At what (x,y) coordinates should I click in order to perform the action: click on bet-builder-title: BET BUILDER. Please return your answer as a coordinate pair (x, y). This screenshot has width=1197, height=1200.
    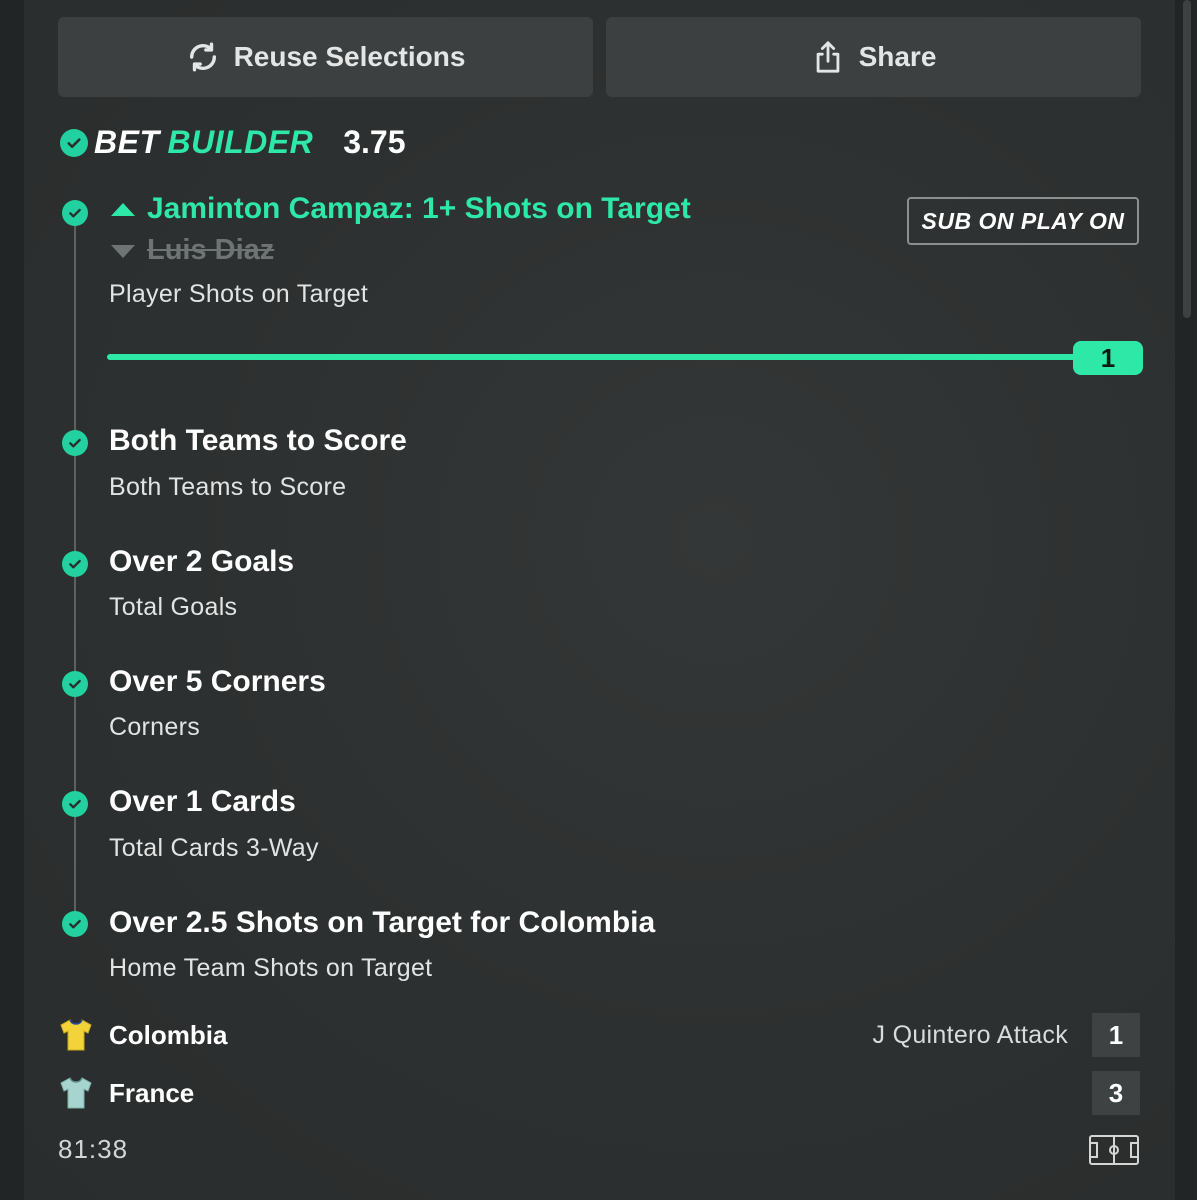
    Looking at the image, I should click on (203, 142).